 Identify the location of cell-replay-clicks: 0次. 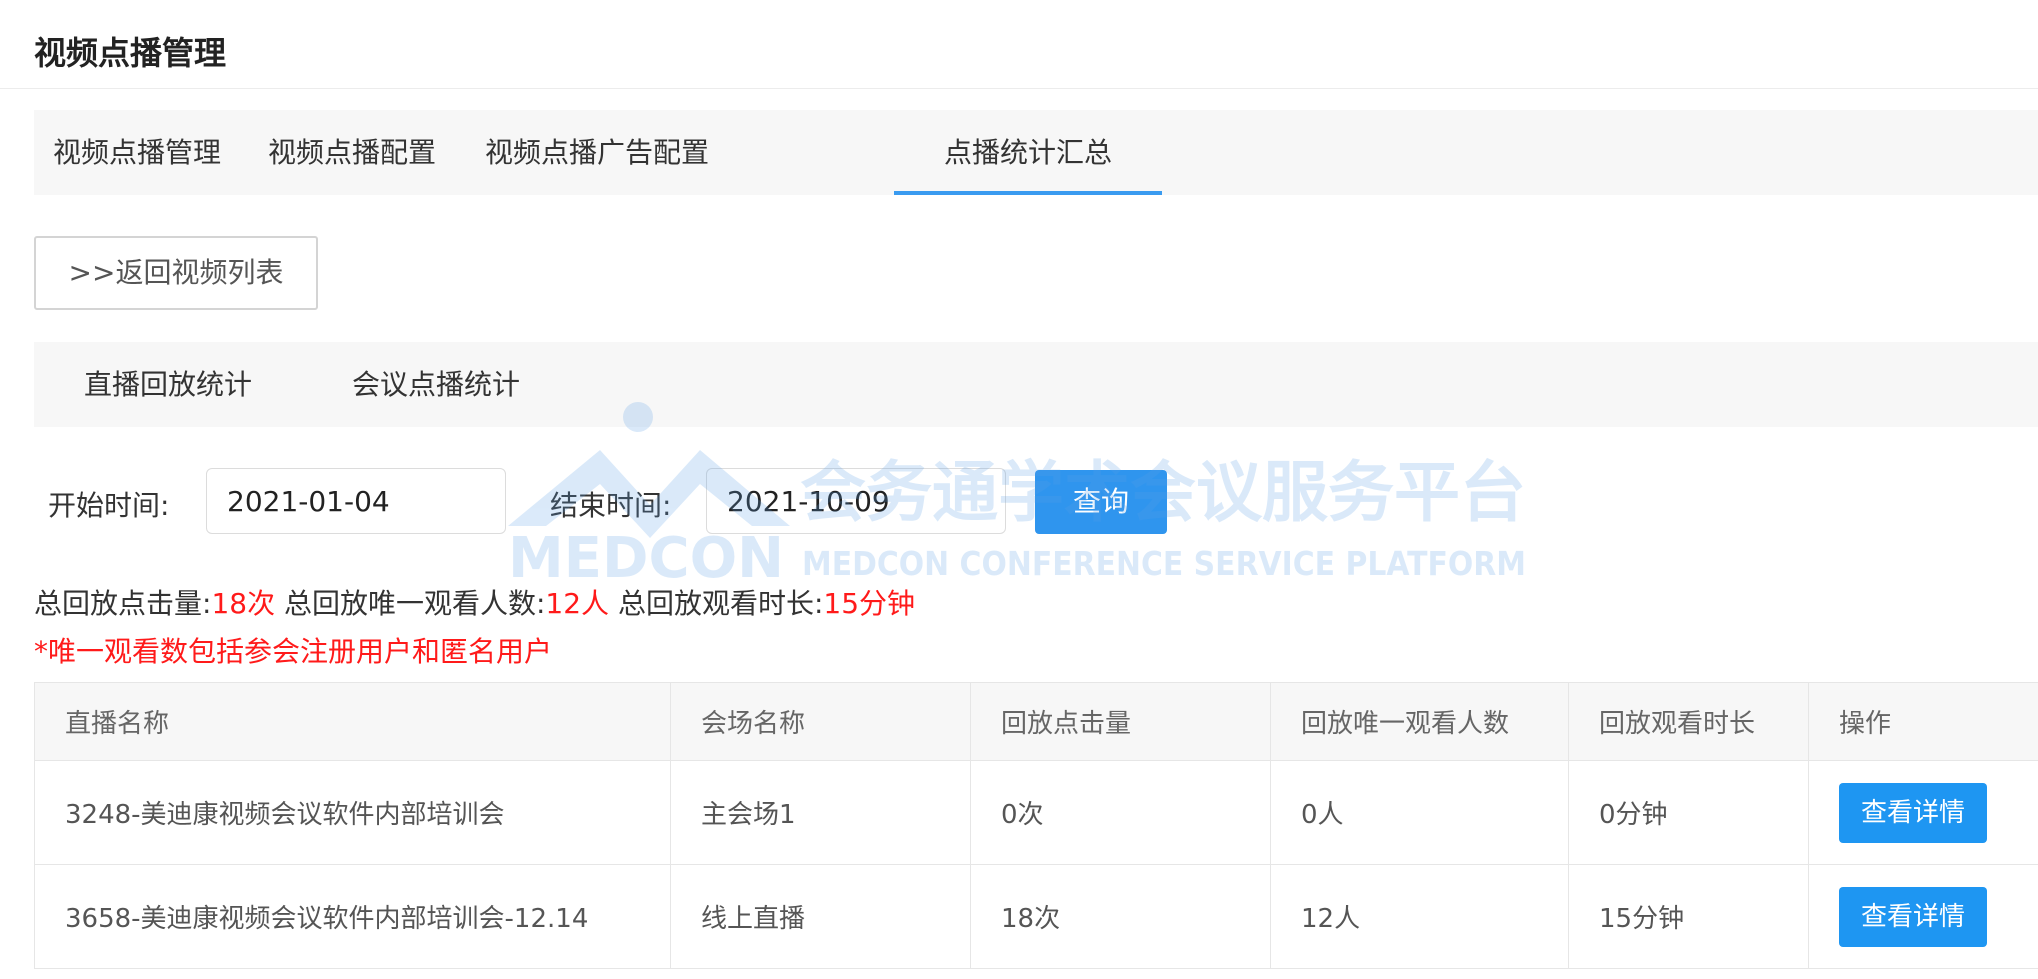
(1120, 812).